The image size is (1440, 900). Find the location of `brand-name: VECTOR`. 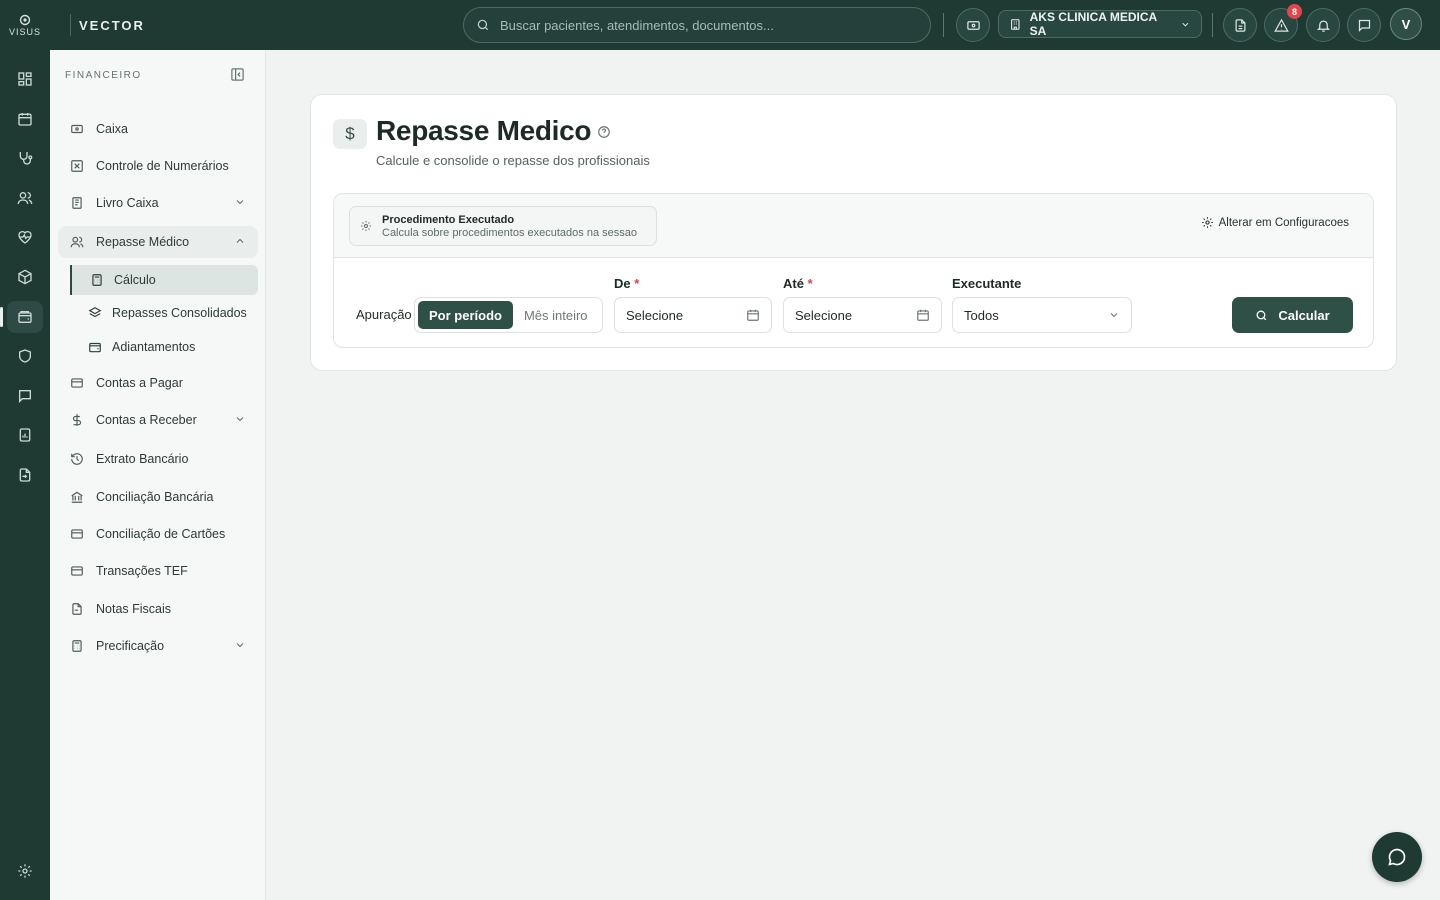

brand-name: VECTOR is located at coordinates (112, 25).